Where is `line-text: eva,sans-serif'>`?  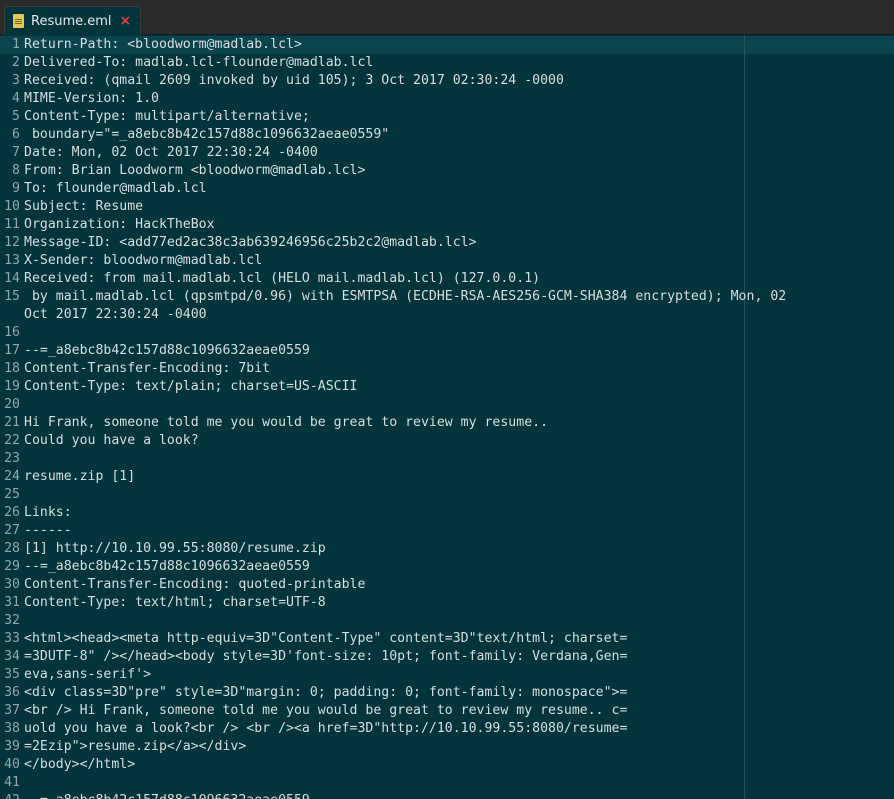
line-text: eva,sans-serif'> is located at coordinates (88, 674).